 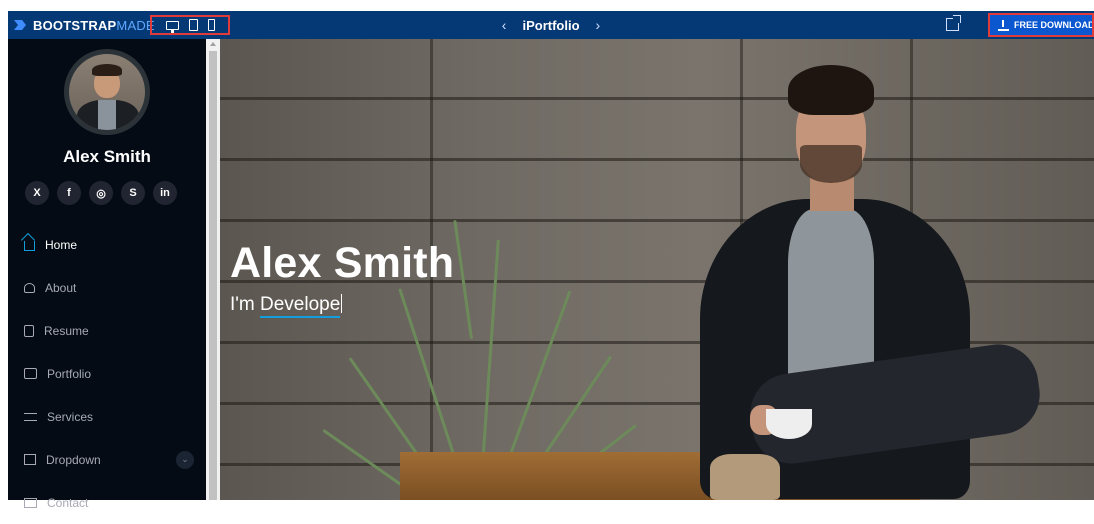 What do you see at coordinates (213, 275) in the screenshot?
I see `scrollbar-thumb` at bounding box center [213, 275].